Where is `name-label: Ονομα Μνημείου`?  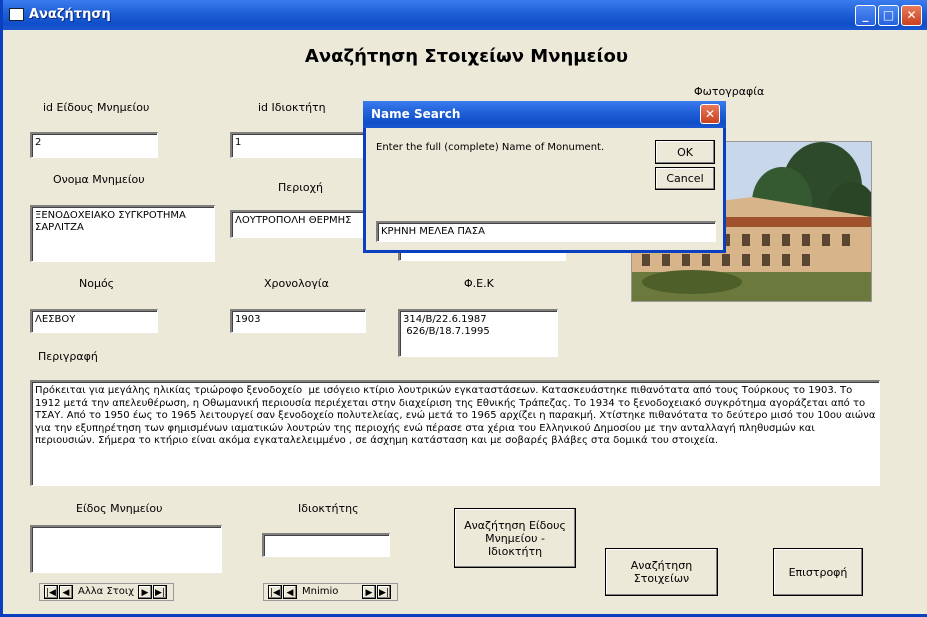 name-label: Ονομα Μνημείου is located at coordinates (99, 179).